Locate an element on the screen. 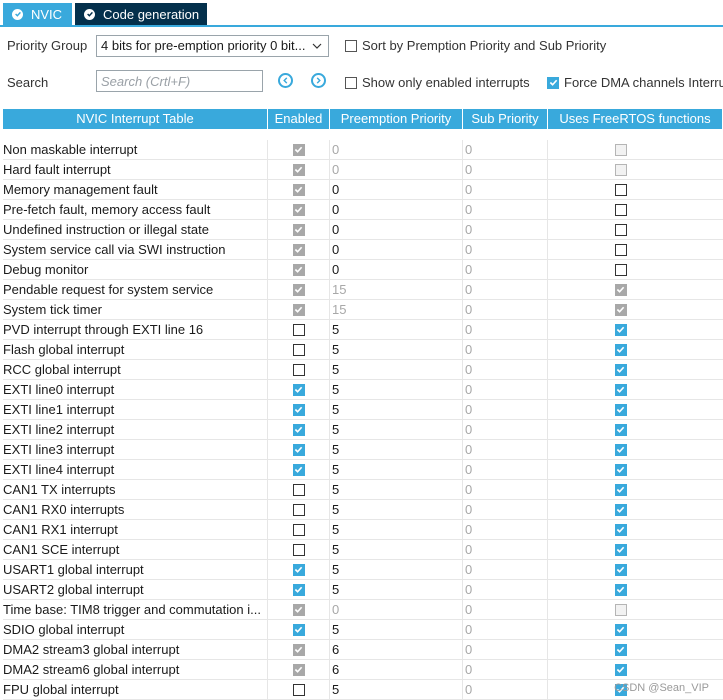  table-row: USART1 global interrupt 5 0 is located at coordinates (363, 570).